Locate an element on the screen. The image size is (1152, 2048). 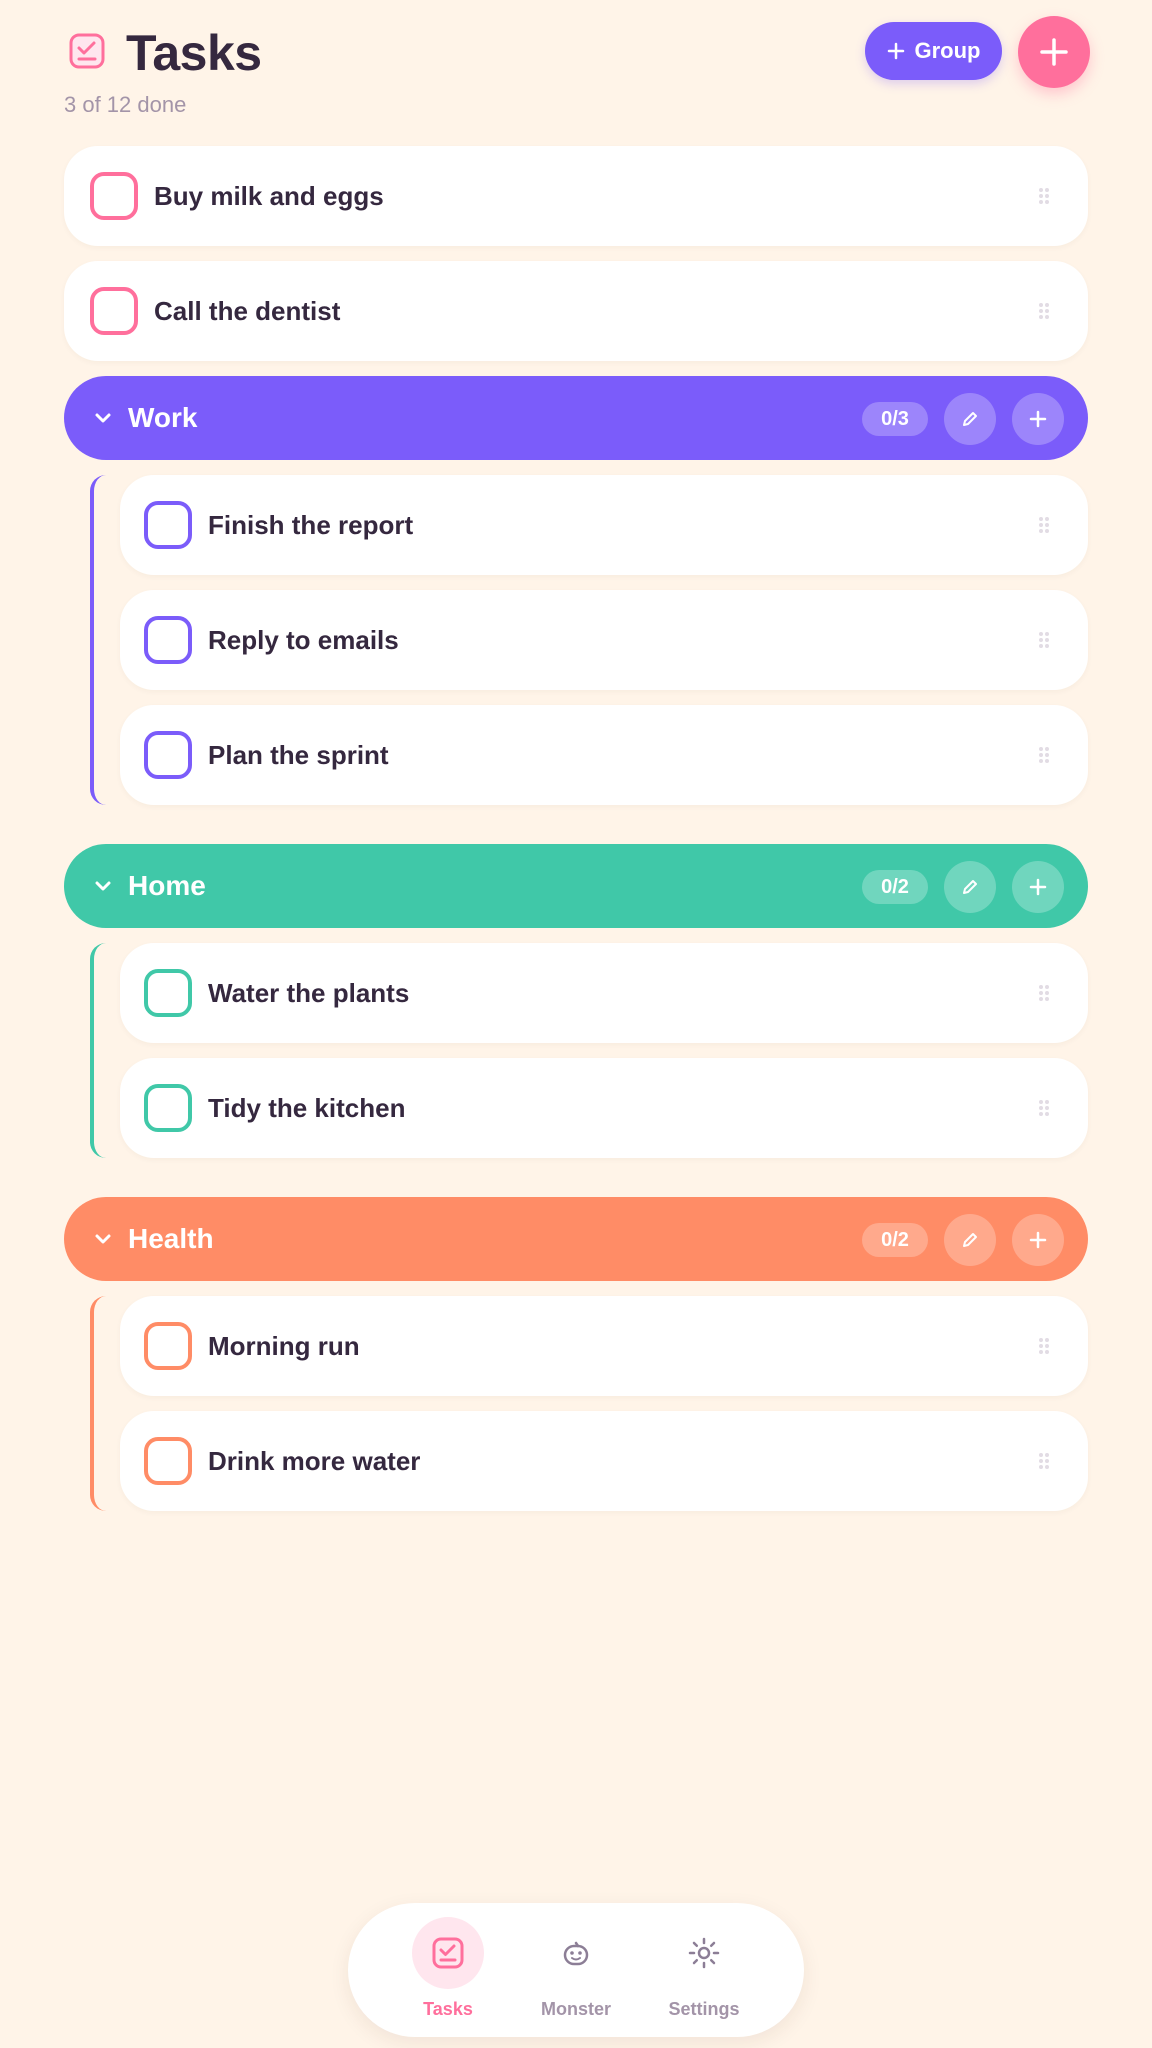
task-item: Morning run is located at coordinates (604, 1346).